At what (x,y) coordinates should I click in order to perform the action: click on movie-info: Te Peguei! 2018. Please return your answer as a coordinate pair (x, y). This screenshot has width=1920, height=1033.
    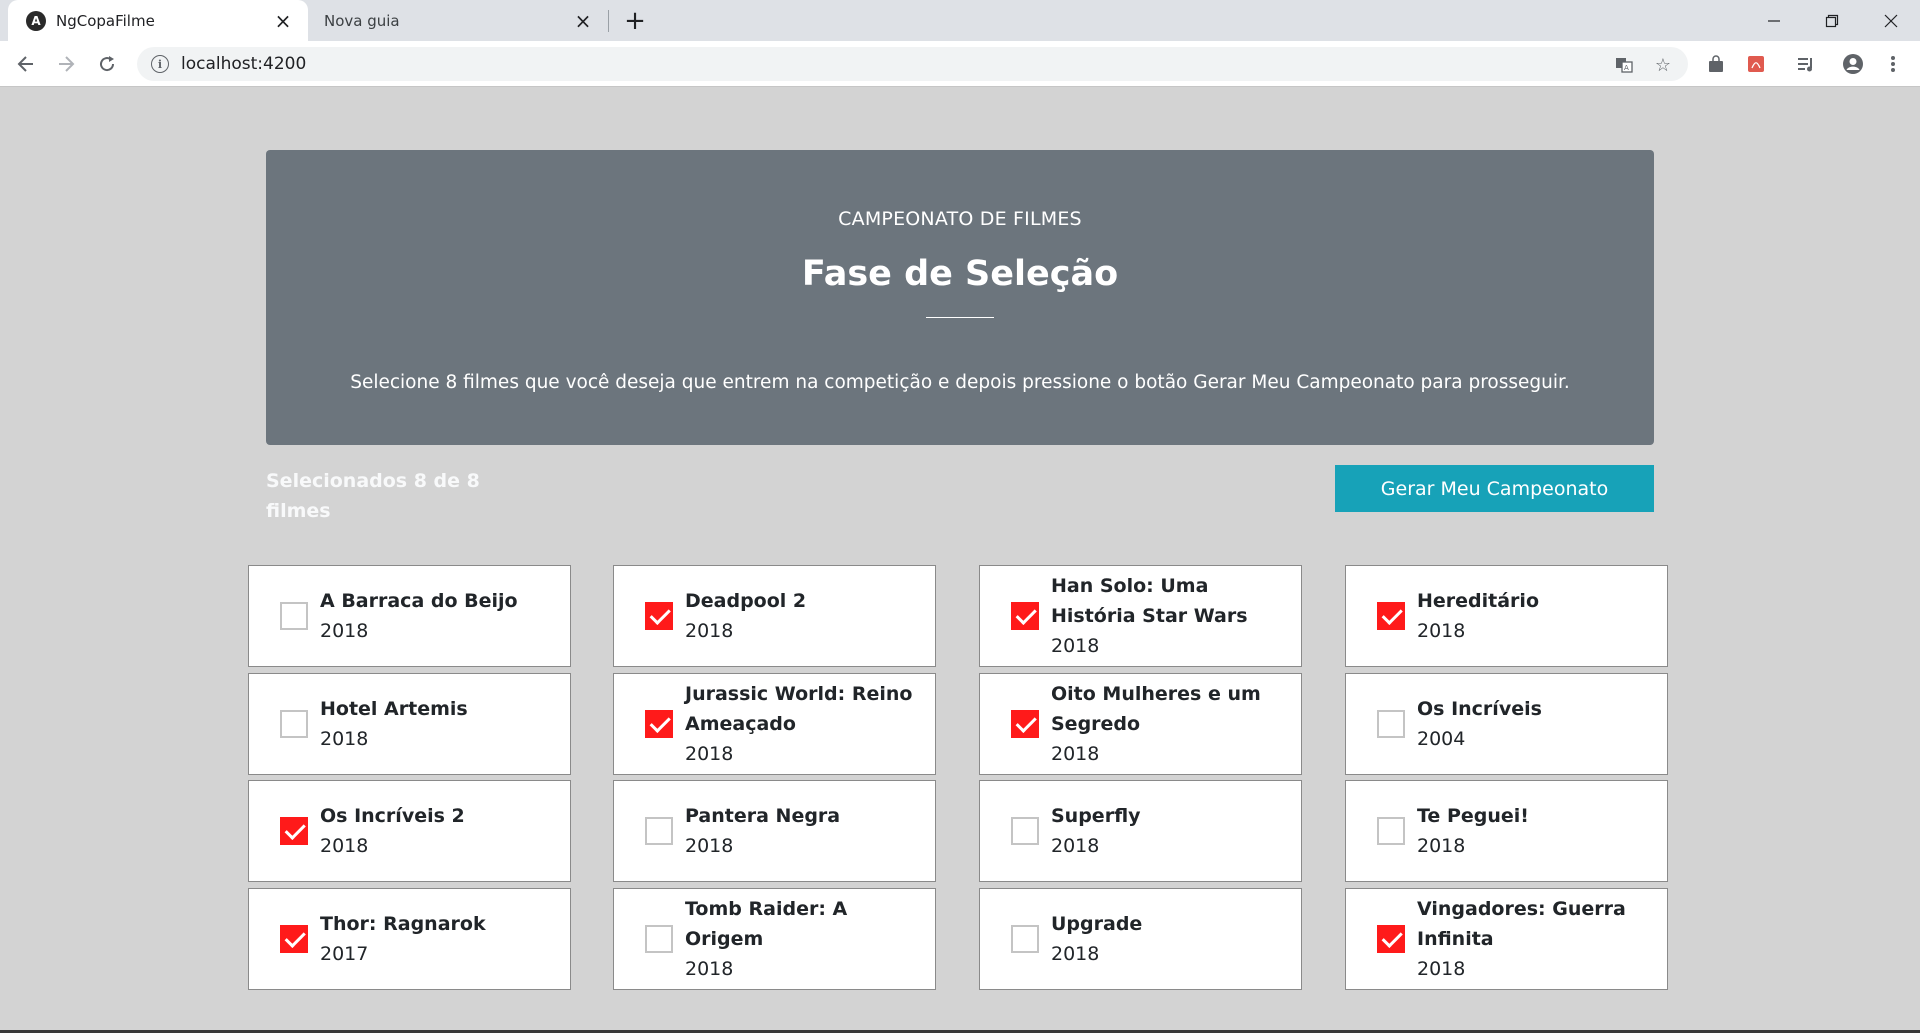
    Looking at the image, I should click on (1537, 831).